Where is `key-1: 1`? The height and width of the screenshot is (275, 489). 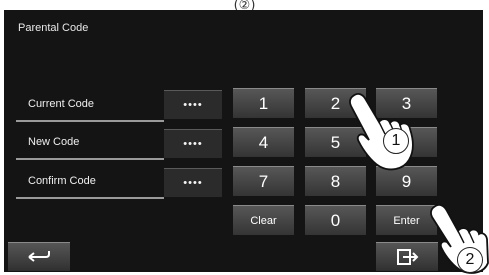 key-1: 1 is located at coordinates (263, 103).